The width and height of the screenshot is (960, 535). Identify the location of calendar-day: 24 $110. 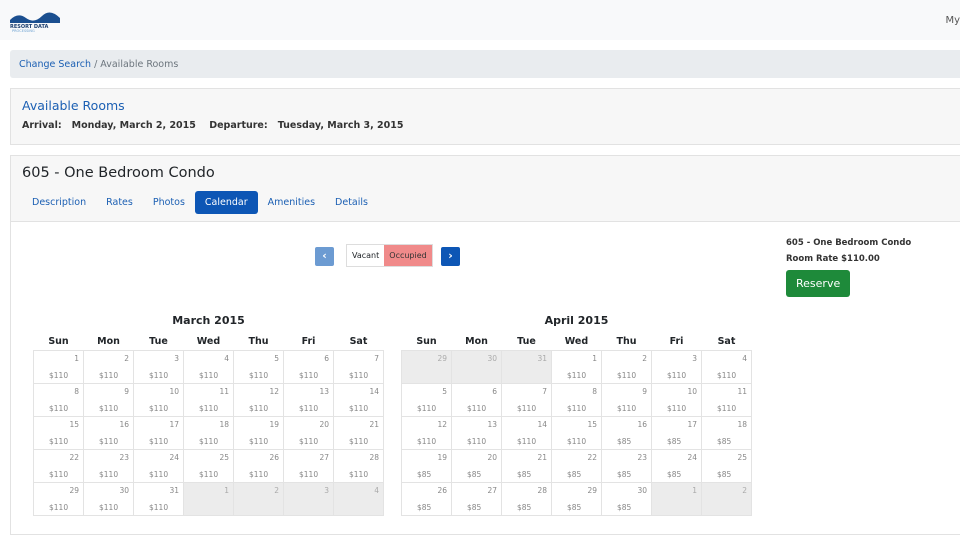
(158, 465).